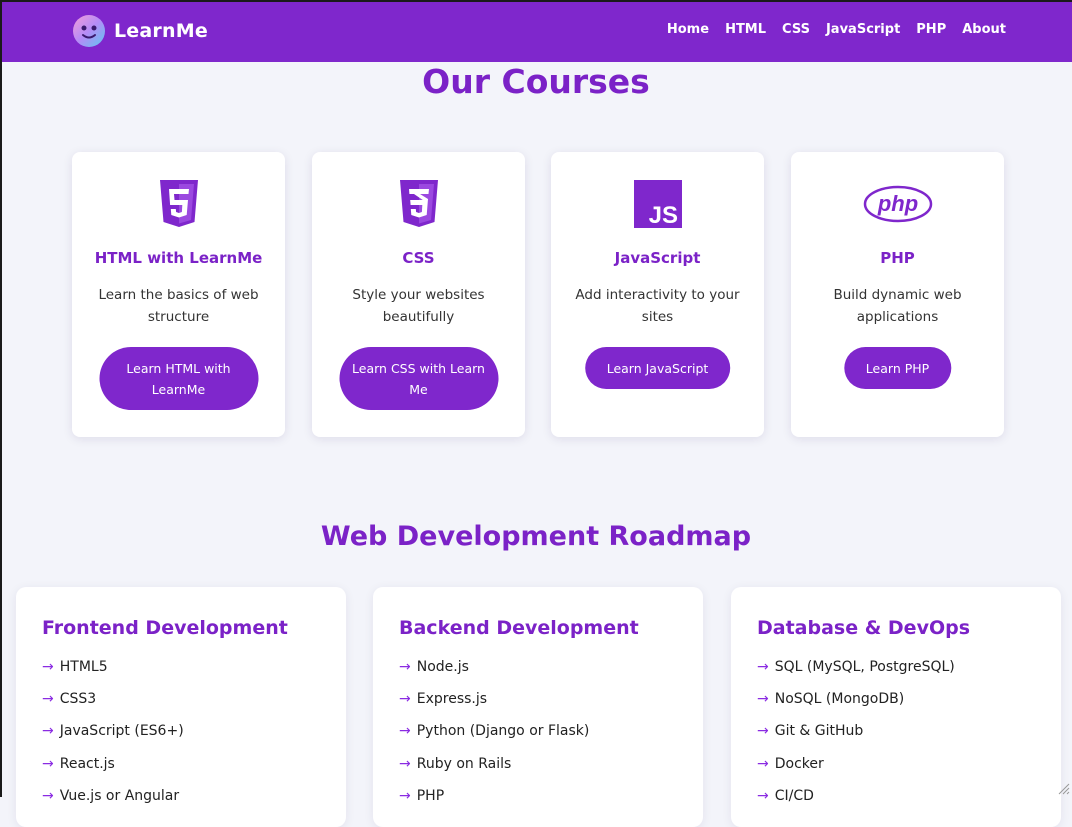  I want to click on nav-link-php: PHP, so click(931, 29).